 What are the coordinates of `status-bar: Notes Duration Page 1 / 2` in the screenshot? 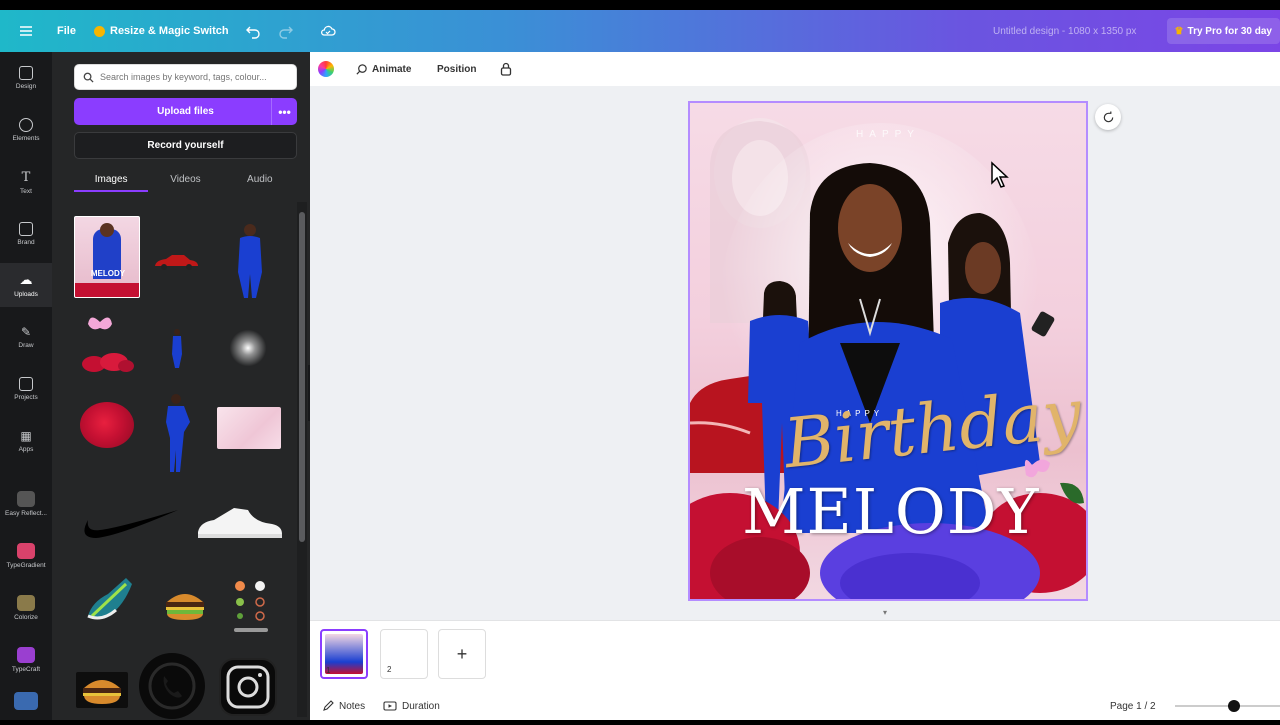 It's located at (795, 706).